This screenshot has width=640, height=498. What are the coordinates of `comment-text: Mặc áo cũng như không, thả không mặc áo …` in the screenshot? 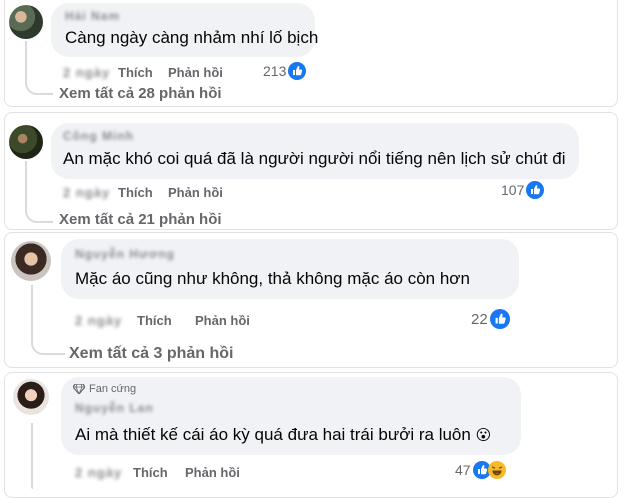 It's located at (272, 278).